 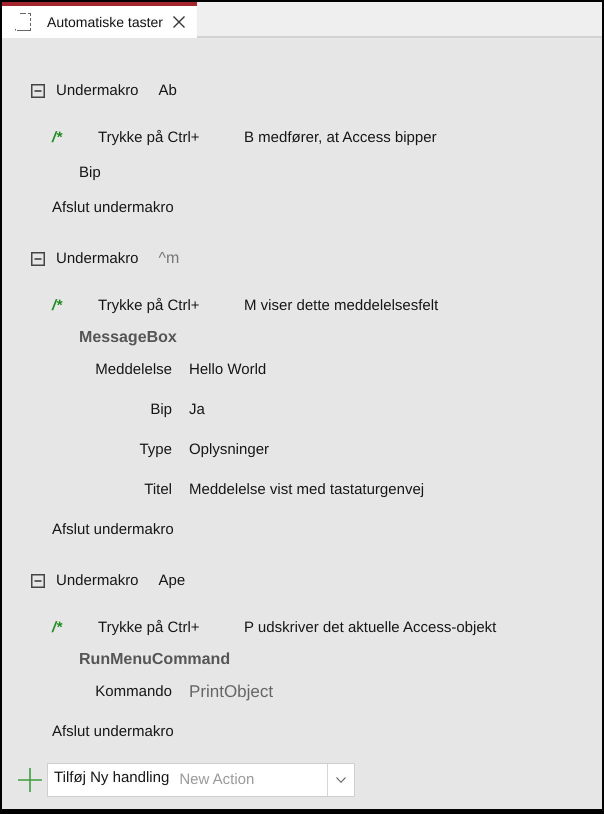 I want to click on argument-label: Bip, so click(x=160, y=410).